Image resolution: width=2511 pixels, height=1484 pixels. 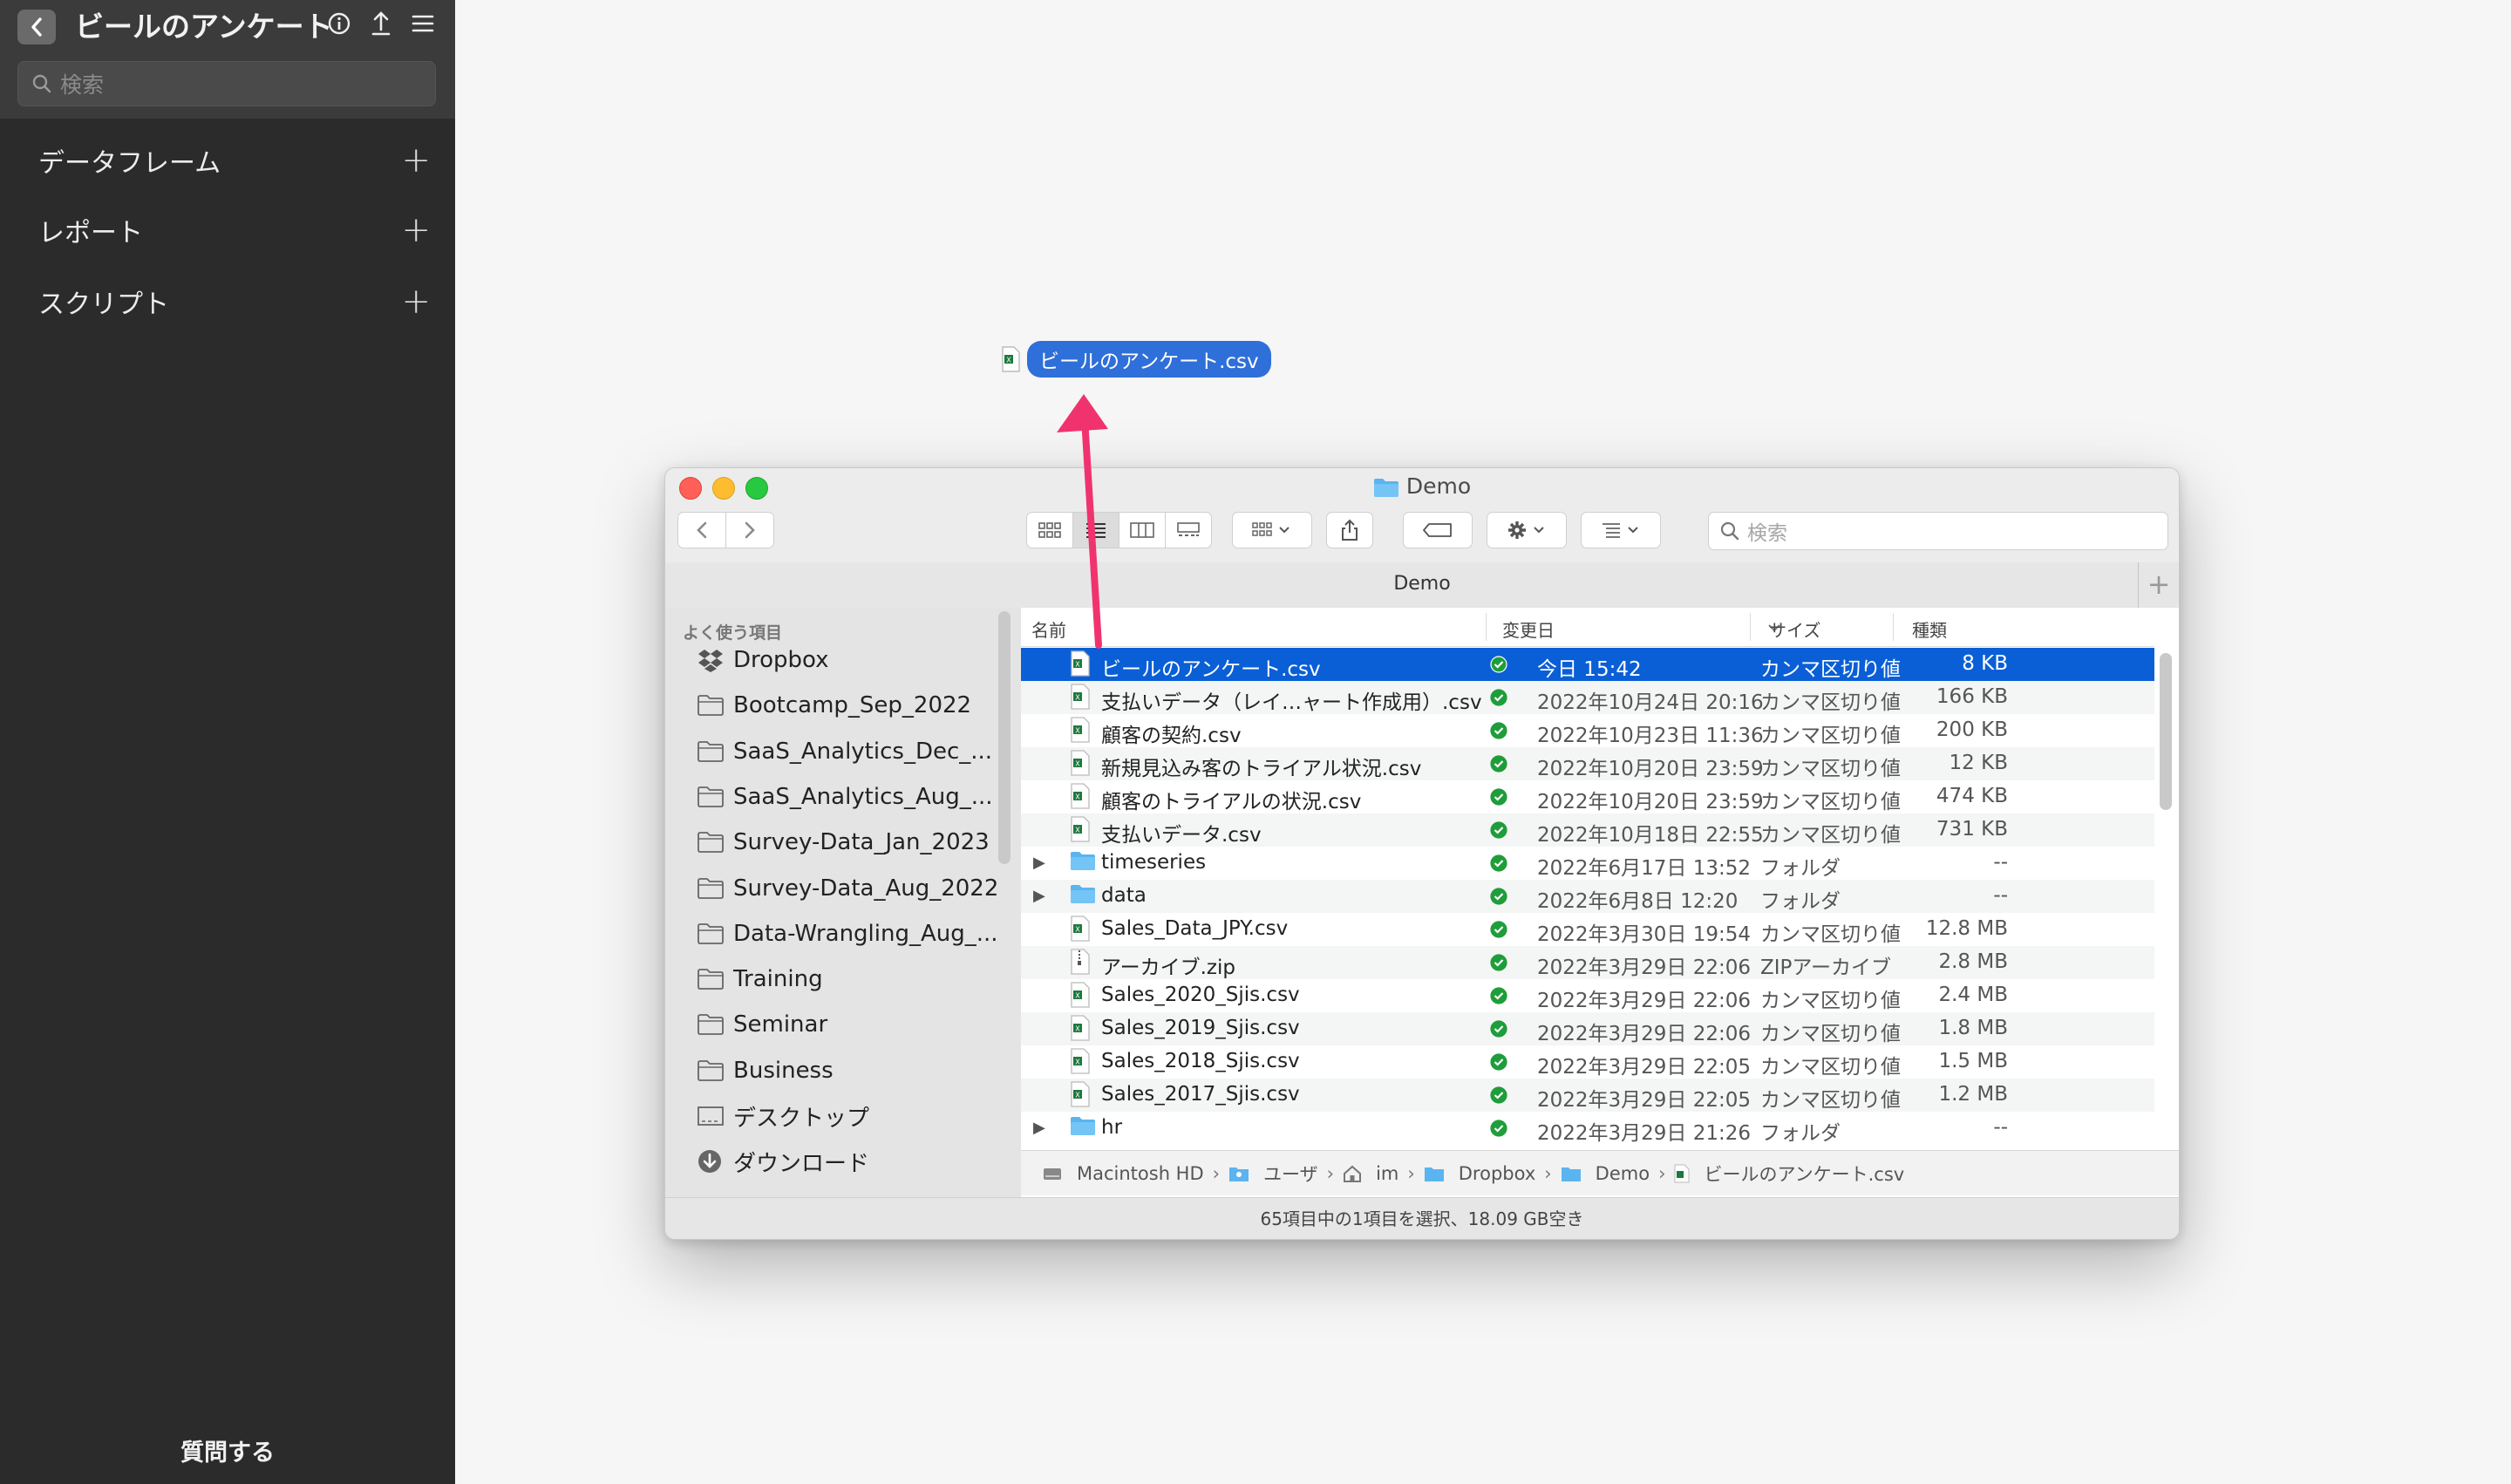 I want to click on column-date-header: 変更日, so click(x=1528, y=629).